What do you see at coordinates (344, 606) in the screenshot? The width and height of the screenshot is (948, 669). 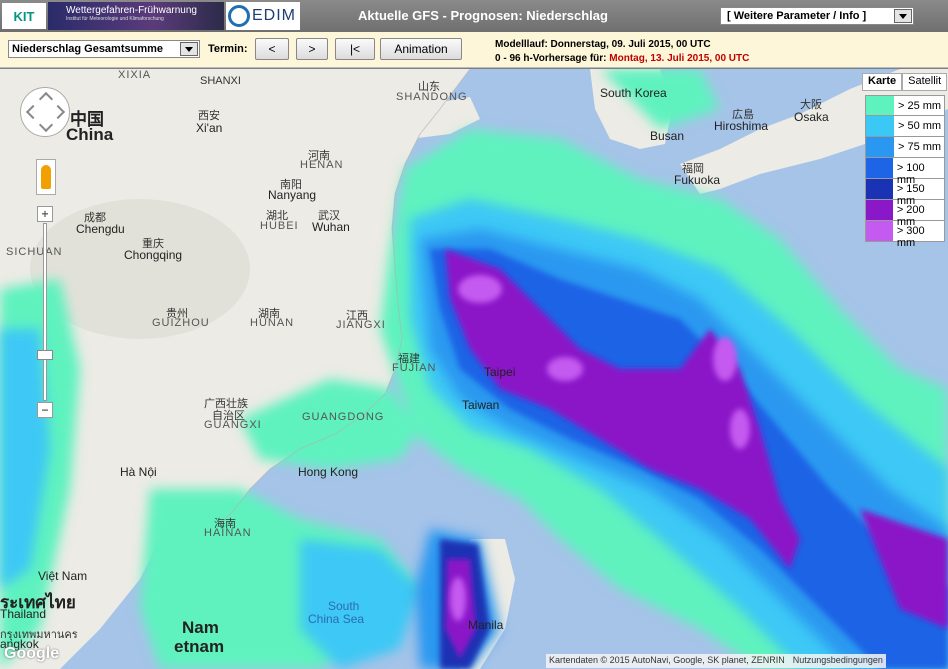 I see `label-south-china-sea: South` at bounding box center [344, 606].